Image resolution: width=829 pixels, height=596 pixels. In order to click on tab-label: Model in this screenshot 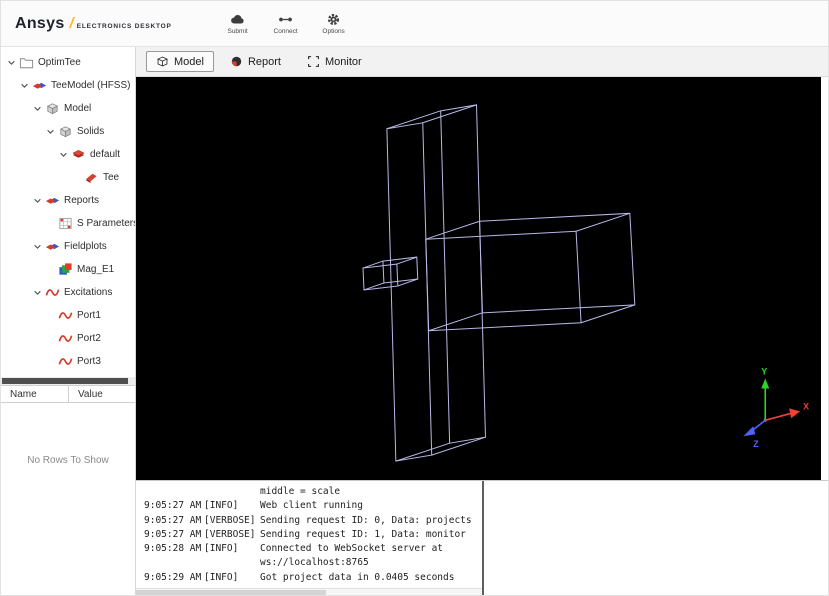, I will do `click(189, 61)`.